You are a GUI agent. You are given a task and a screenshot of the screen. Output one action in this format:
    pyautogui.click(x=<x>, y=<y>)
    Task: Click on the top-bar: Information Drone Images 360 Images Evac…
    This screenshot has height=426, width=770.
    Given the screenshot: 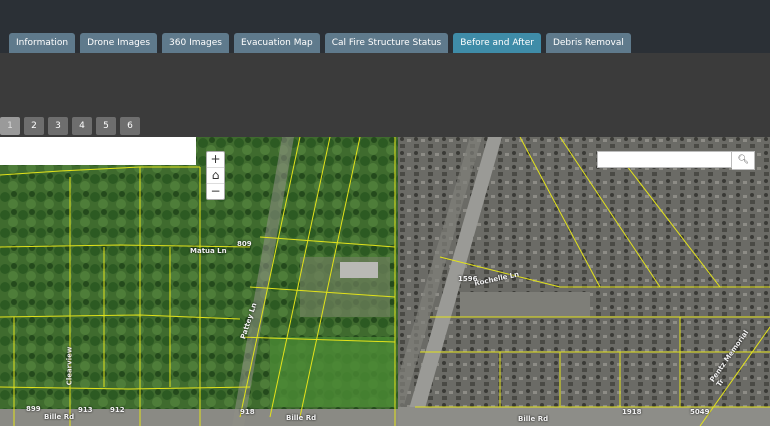 What is the action you would take?
    pyautogui.click(x=385, y=26)
    